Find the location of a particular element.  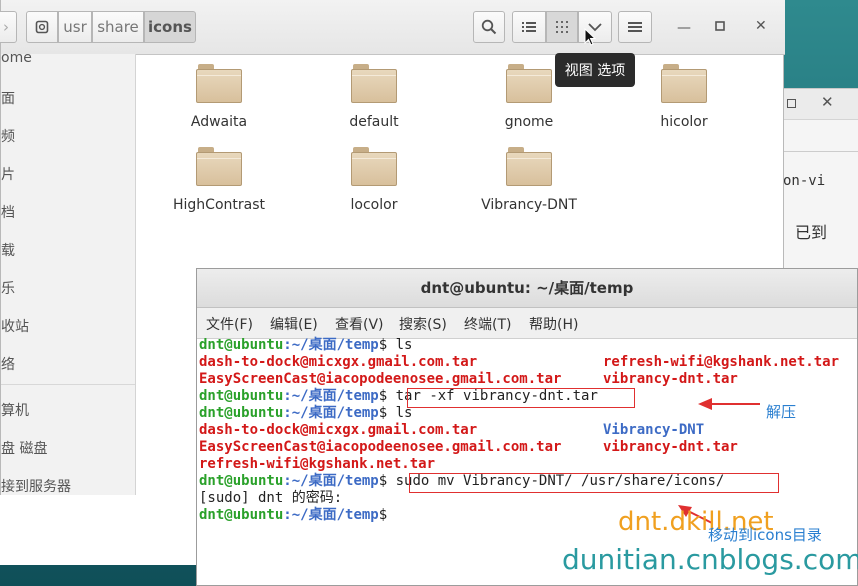

watermark-cnblogs: dunitian.cnblogs.com is located at coordinates (710, 559).